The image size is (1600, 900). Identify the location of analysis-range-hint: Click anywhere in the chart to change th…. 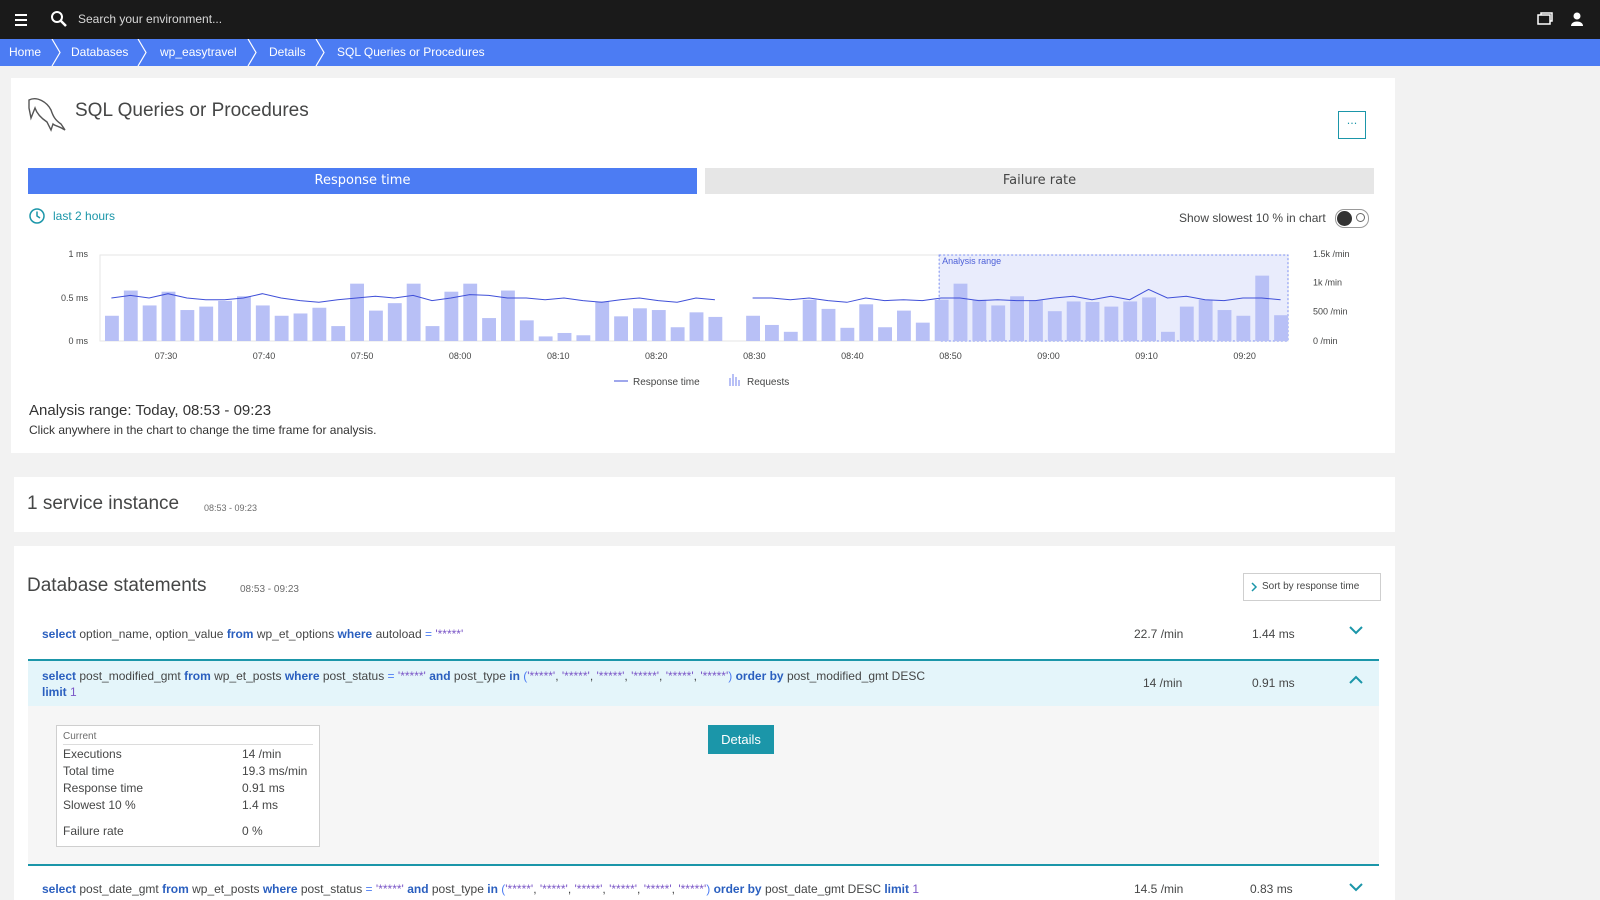
(203, 430).